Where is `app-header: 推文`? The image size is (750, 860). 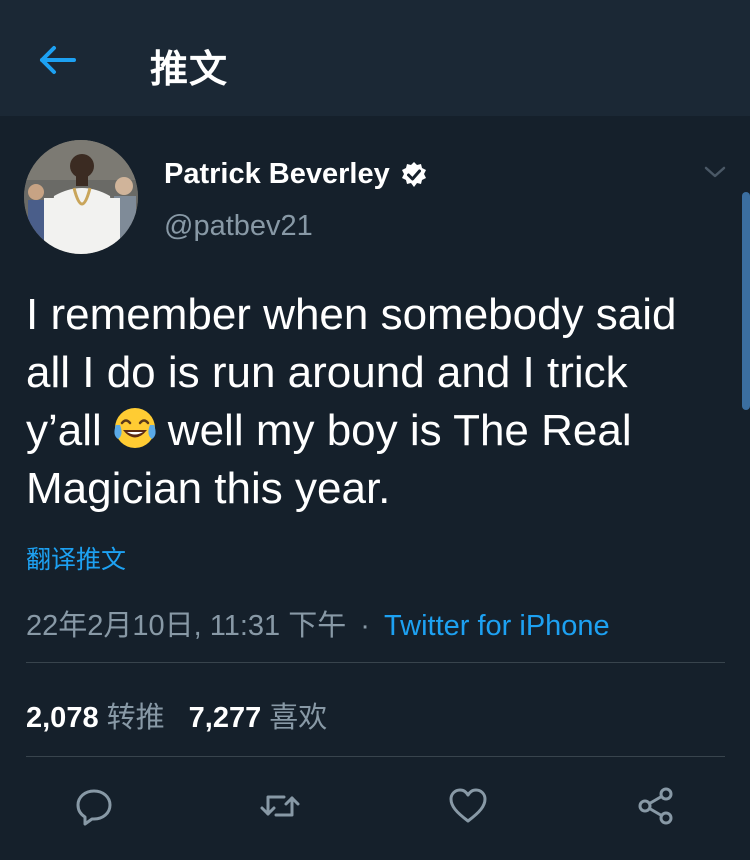 app-header: 推文 is located at coordinates (375, 58).